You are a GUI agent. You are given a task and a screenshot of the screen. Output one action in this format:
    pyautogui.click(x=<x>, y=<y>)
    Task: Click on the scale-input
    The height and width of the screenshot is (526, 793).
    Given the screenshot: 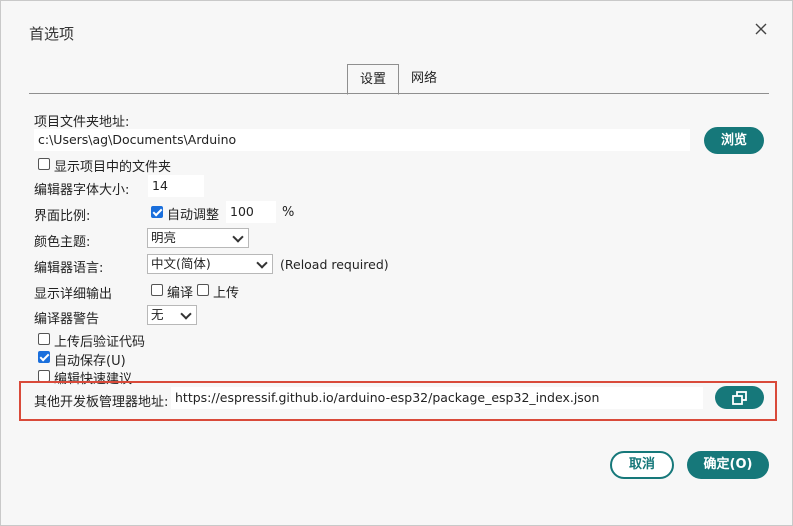 What is the action you would take?
    pyautogui.click(x=251, y=212)
    